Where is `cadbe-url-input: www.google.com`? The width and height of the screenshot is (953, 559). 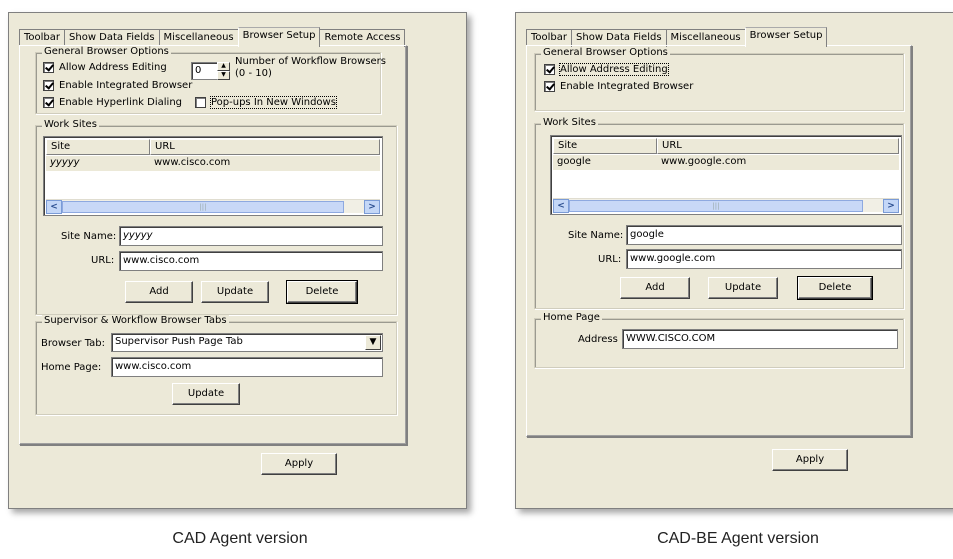
cadbe-url-input: www.google.com is located at coordinates (764, 259).